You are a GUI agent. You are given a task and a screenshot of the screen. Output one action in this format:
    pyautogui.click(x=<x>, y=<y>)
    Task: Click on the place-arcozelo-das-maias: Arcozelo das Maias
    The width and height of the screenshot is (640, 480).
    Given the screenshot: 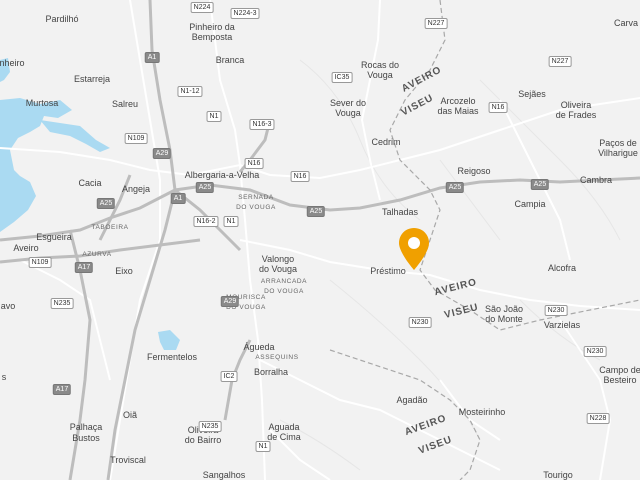 What is the action you would take?
    pyautogui.click(x=458, y=106)
    